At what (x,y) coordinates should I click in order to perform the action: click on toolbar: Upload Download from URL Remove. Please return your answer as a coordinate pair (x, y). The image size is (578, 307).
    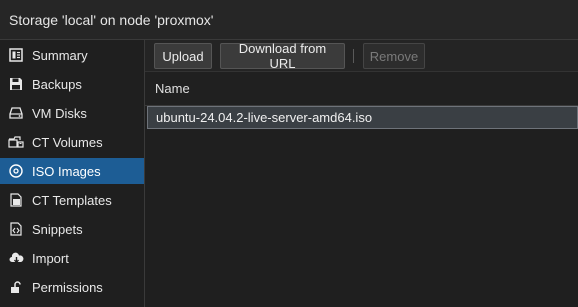
    Looking at the image, I should click on (361, 56).